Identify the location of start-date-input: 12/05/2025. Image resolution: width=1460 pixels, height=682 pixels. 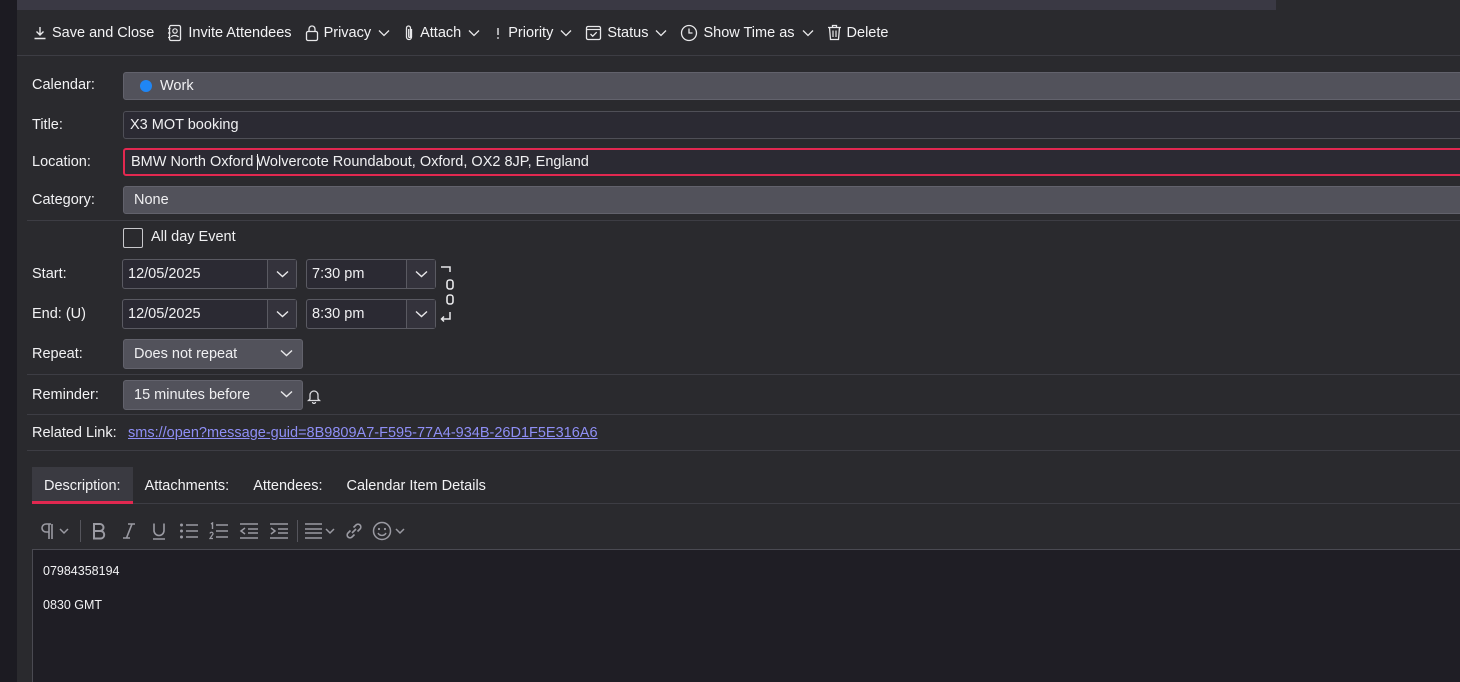
(209, 274).